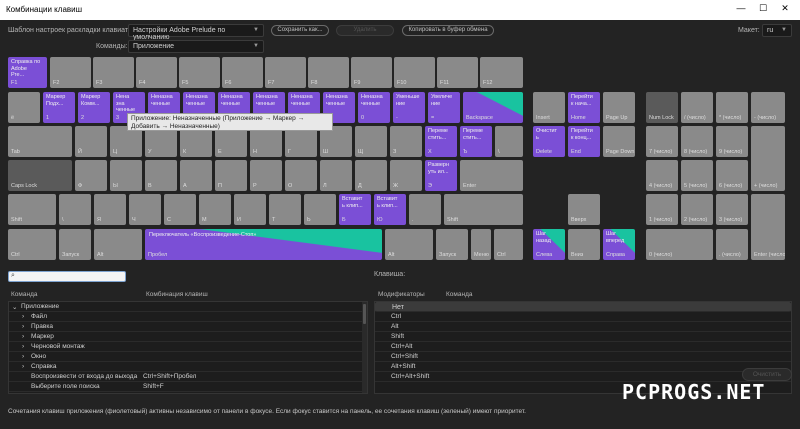 Image resolution: width=800 pixels, height=429 pixels. I want to click on key-menu: Меню, so click(481, 244).